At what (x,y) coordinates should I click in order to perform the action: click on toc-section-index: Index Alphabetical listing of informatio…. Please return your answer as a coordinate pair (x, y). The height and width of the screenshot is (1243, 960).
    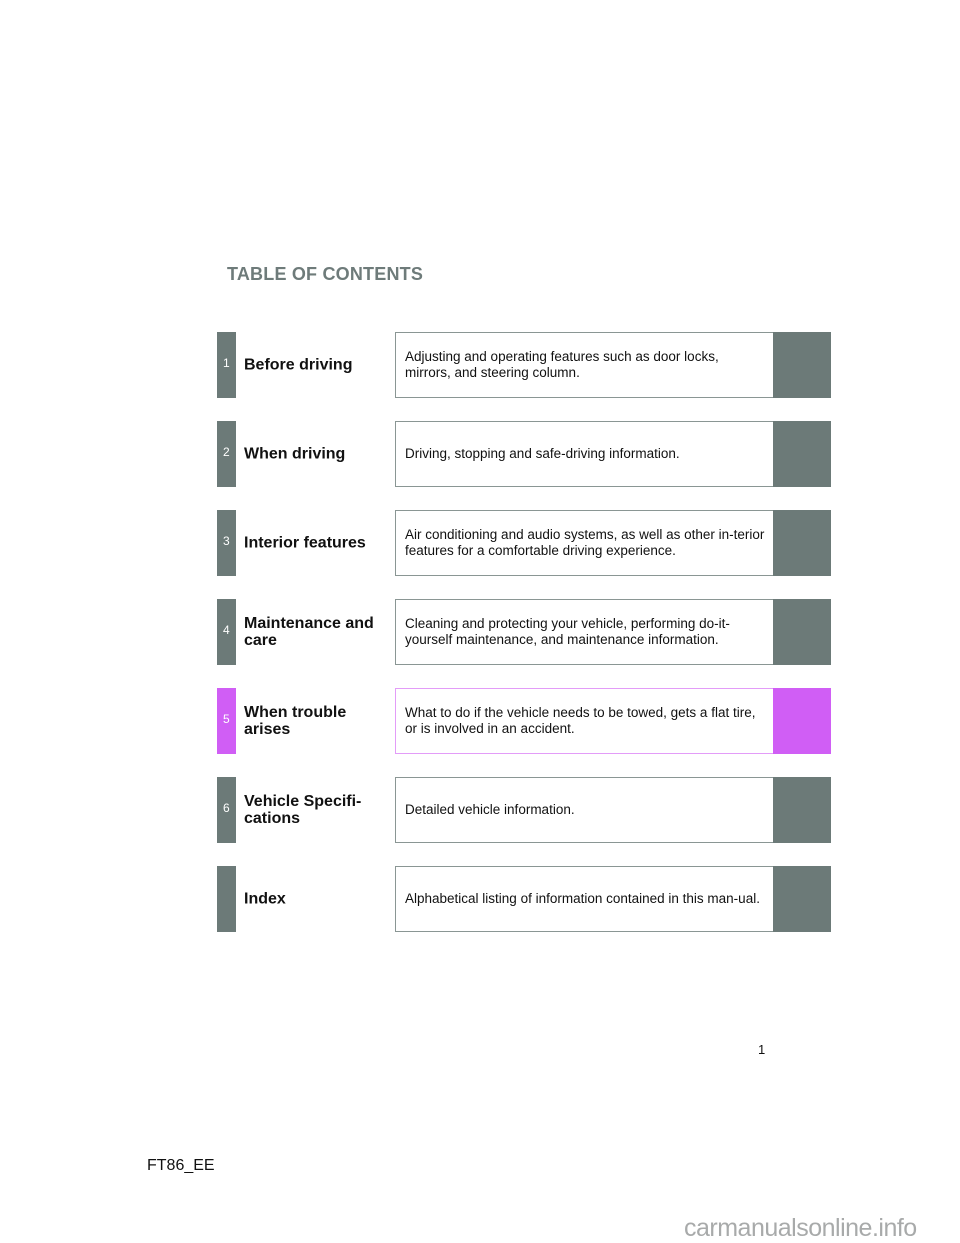
    Looking at the image, I should click on (524, 899).